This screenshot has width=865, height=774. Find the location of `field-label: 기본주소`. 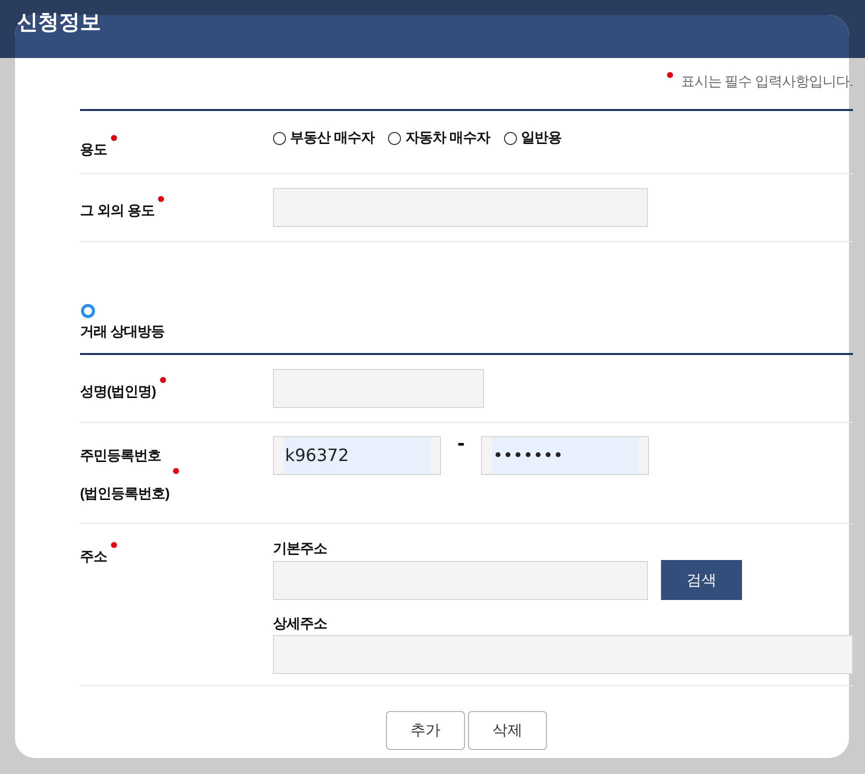

field-label: 기본주소 is located at coordinates (300, 548).